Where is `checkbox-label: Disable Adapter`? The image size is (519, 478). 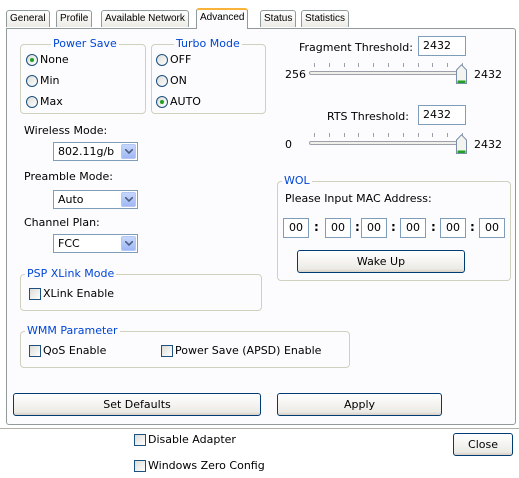 checkbox-label: Disable Adapter is located at coordinates (192, 439).